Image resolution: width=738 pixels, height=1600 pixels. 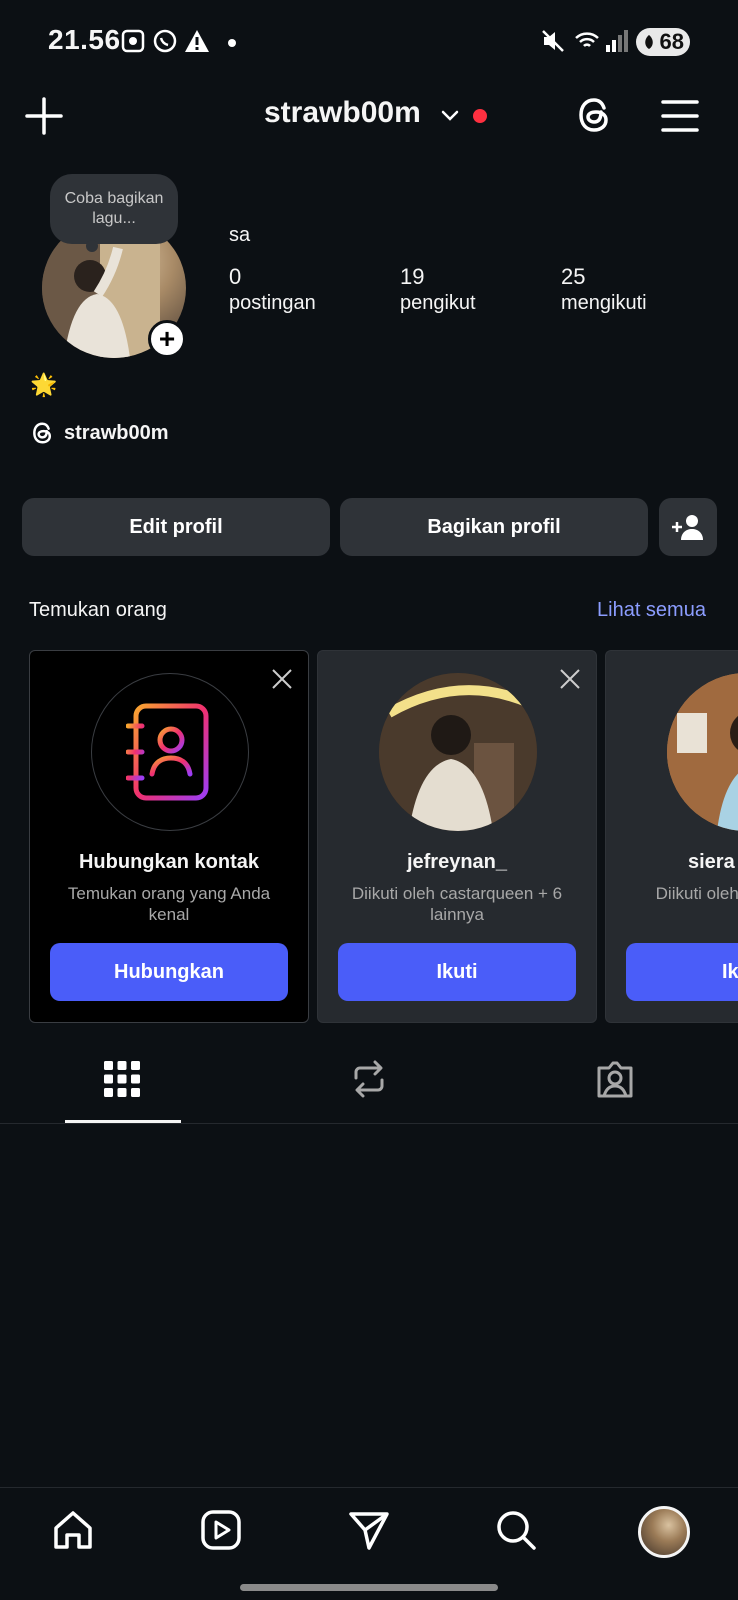 I want to click on add-person-icon, so click(x=687, y=527).